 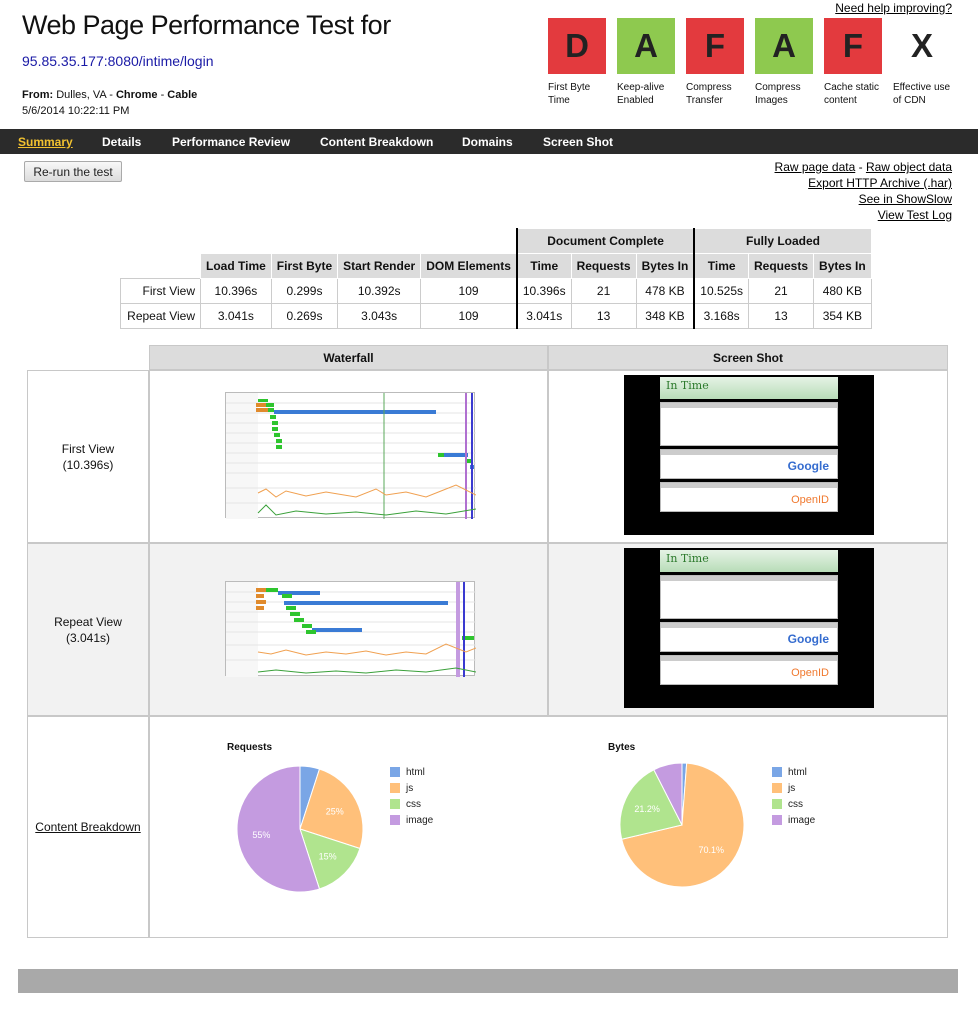 I want to click on legend-item: js, so click(x=411, y=788).